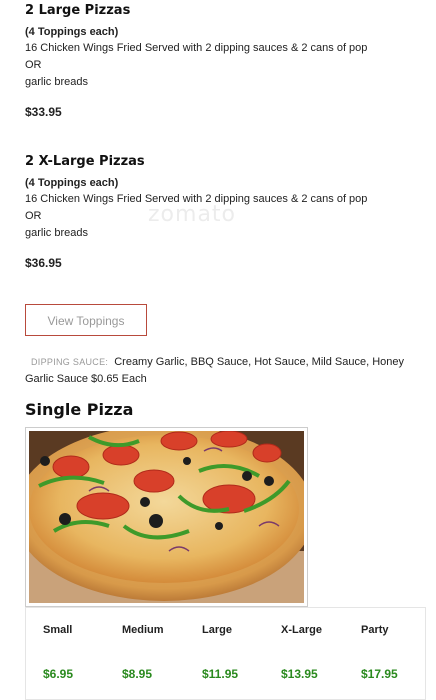 Image resolution: width=436 pixels, height=700 pixels. Describe the element at coordinates (299, 674) in the screenshot. I see `size-price: $13.95` at that location.